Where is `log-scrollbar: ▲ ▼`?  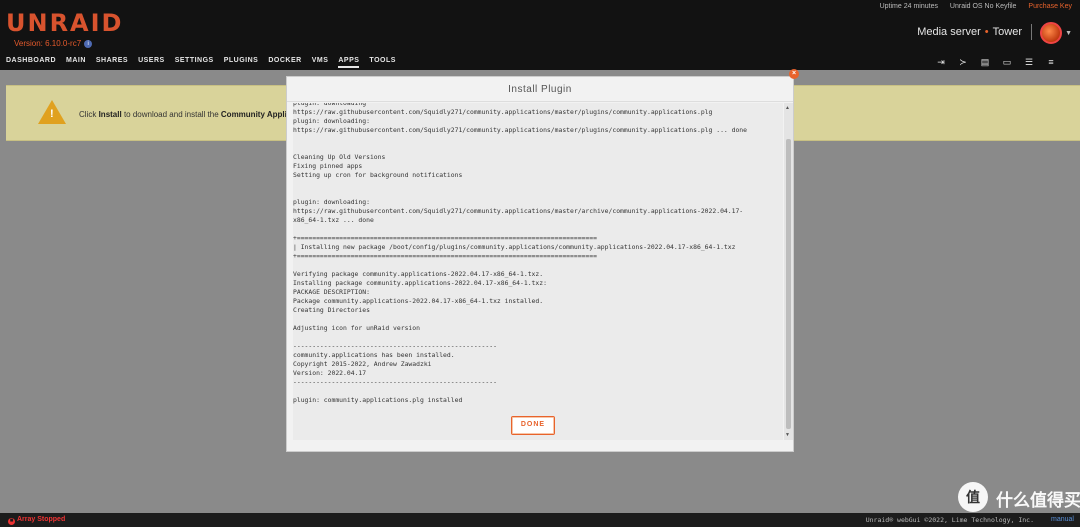
log-scrollbar: ▲ ▼ is located at coordinates (788, 271).